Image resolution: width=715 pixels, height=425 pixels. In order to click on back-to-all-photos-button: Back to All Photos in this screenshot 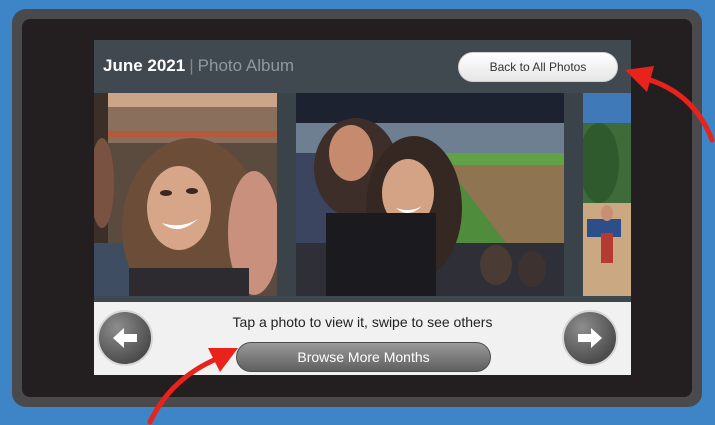, I will do `click(538, 67)`.